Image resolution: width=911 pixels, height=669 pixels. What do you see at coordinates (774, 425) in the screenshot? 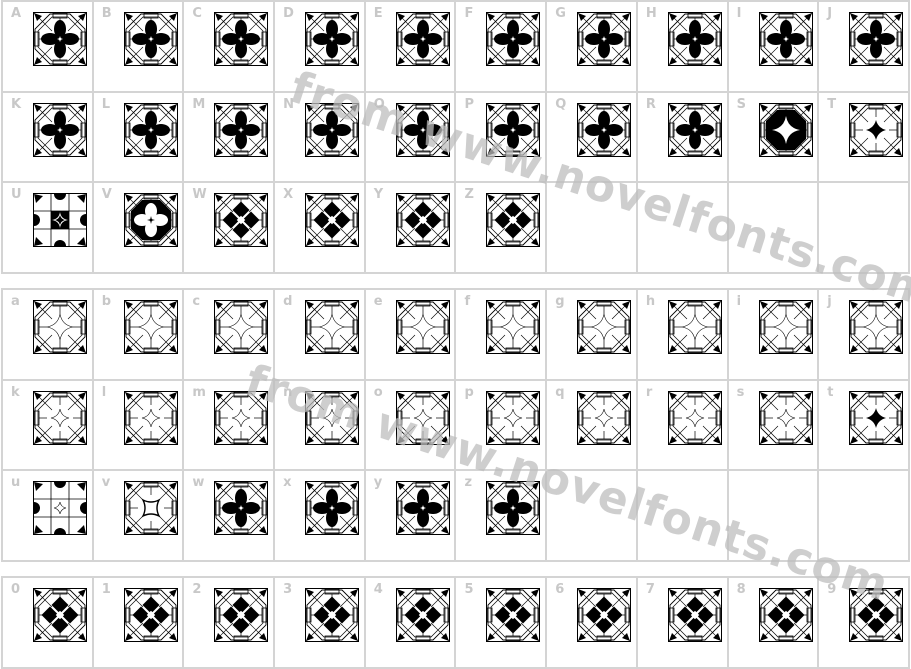
I see `glyph-cell: s` at bounding box center [774, 425].